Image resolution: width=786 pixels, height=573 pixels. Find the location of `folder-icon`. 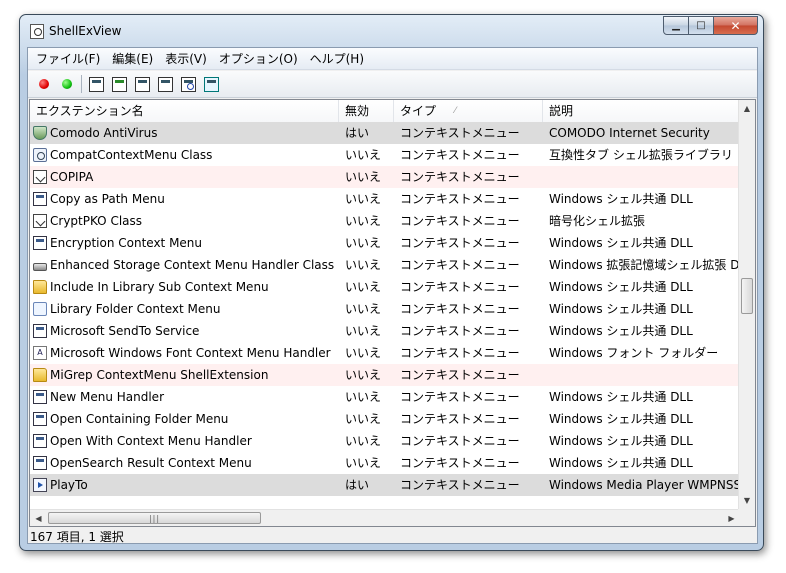

folder-icon is located at coordinates (40, 375).